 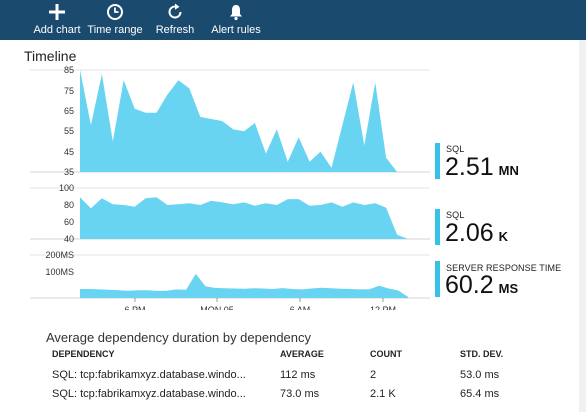 I want to click on column-header-std-dev: STD. DEV., so click(x=481, y=354).